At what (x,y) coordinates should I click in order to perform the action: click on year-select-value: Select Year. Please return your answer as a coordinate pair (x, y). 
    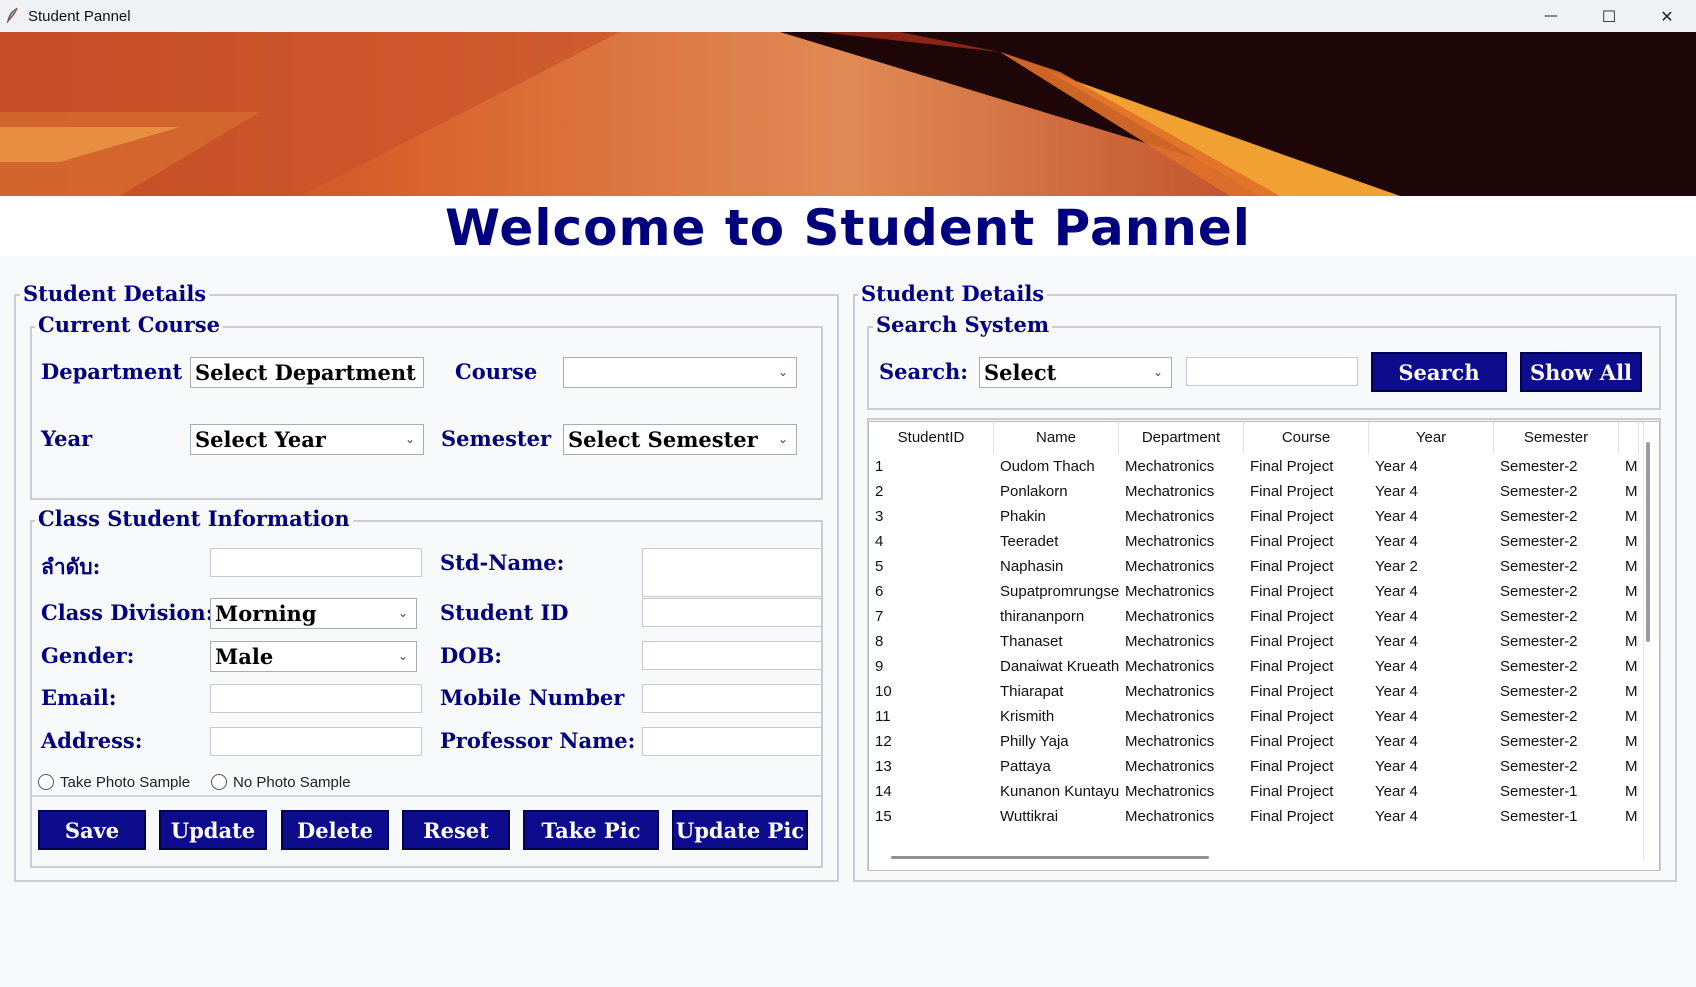
    Looking at the image, I should click on (260, 439).